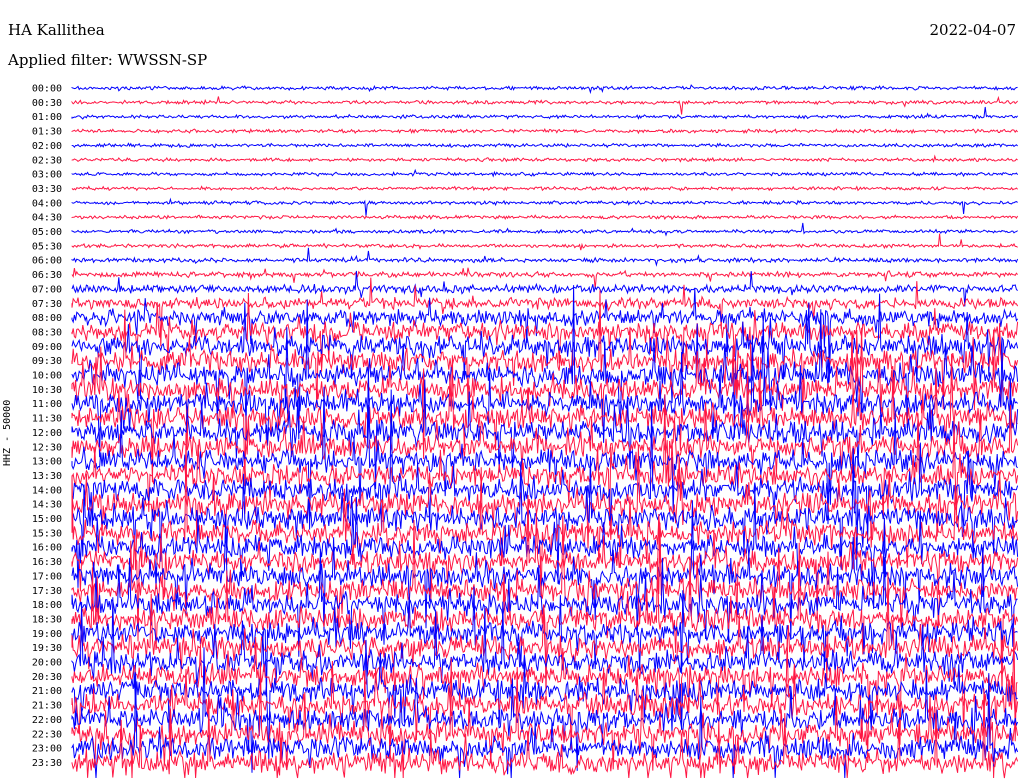 This screenshot has height=780, width=1024. I want to click on time-tick-label: 19:00, so click(47, 634).